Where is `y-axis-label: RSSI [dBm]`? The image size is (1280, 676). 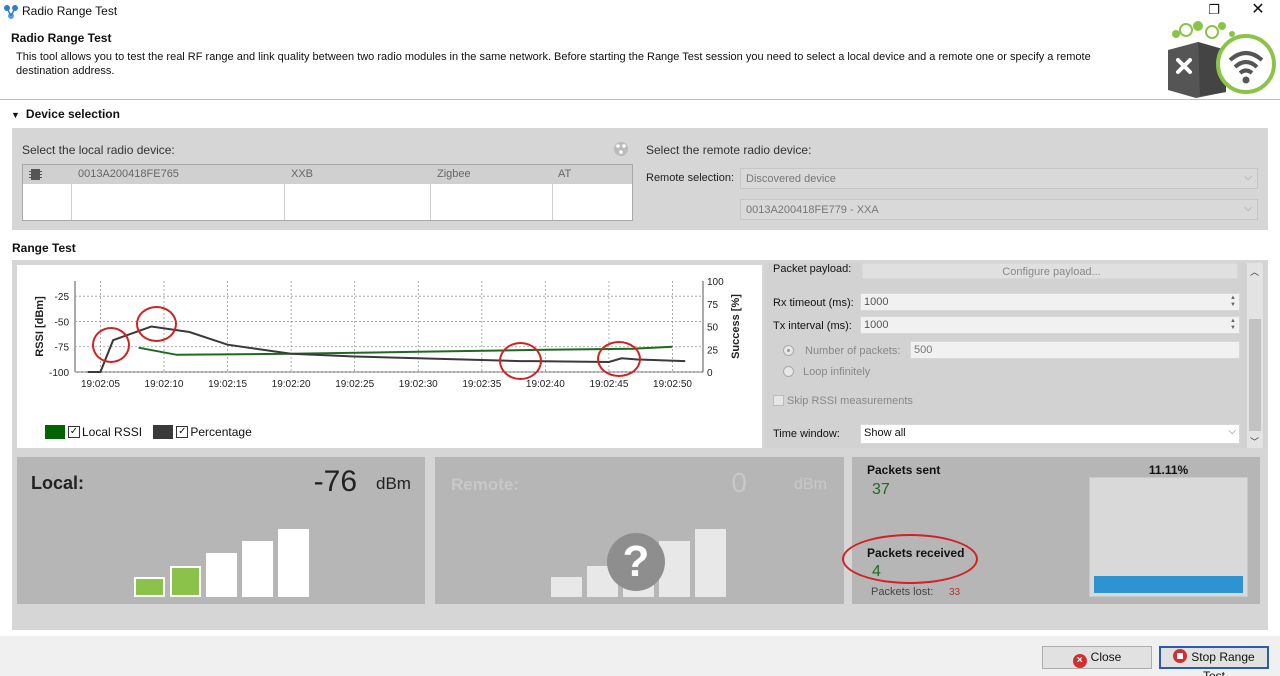
y-axis-label: RSSI [dBm] is located at coordinates (40, 326).